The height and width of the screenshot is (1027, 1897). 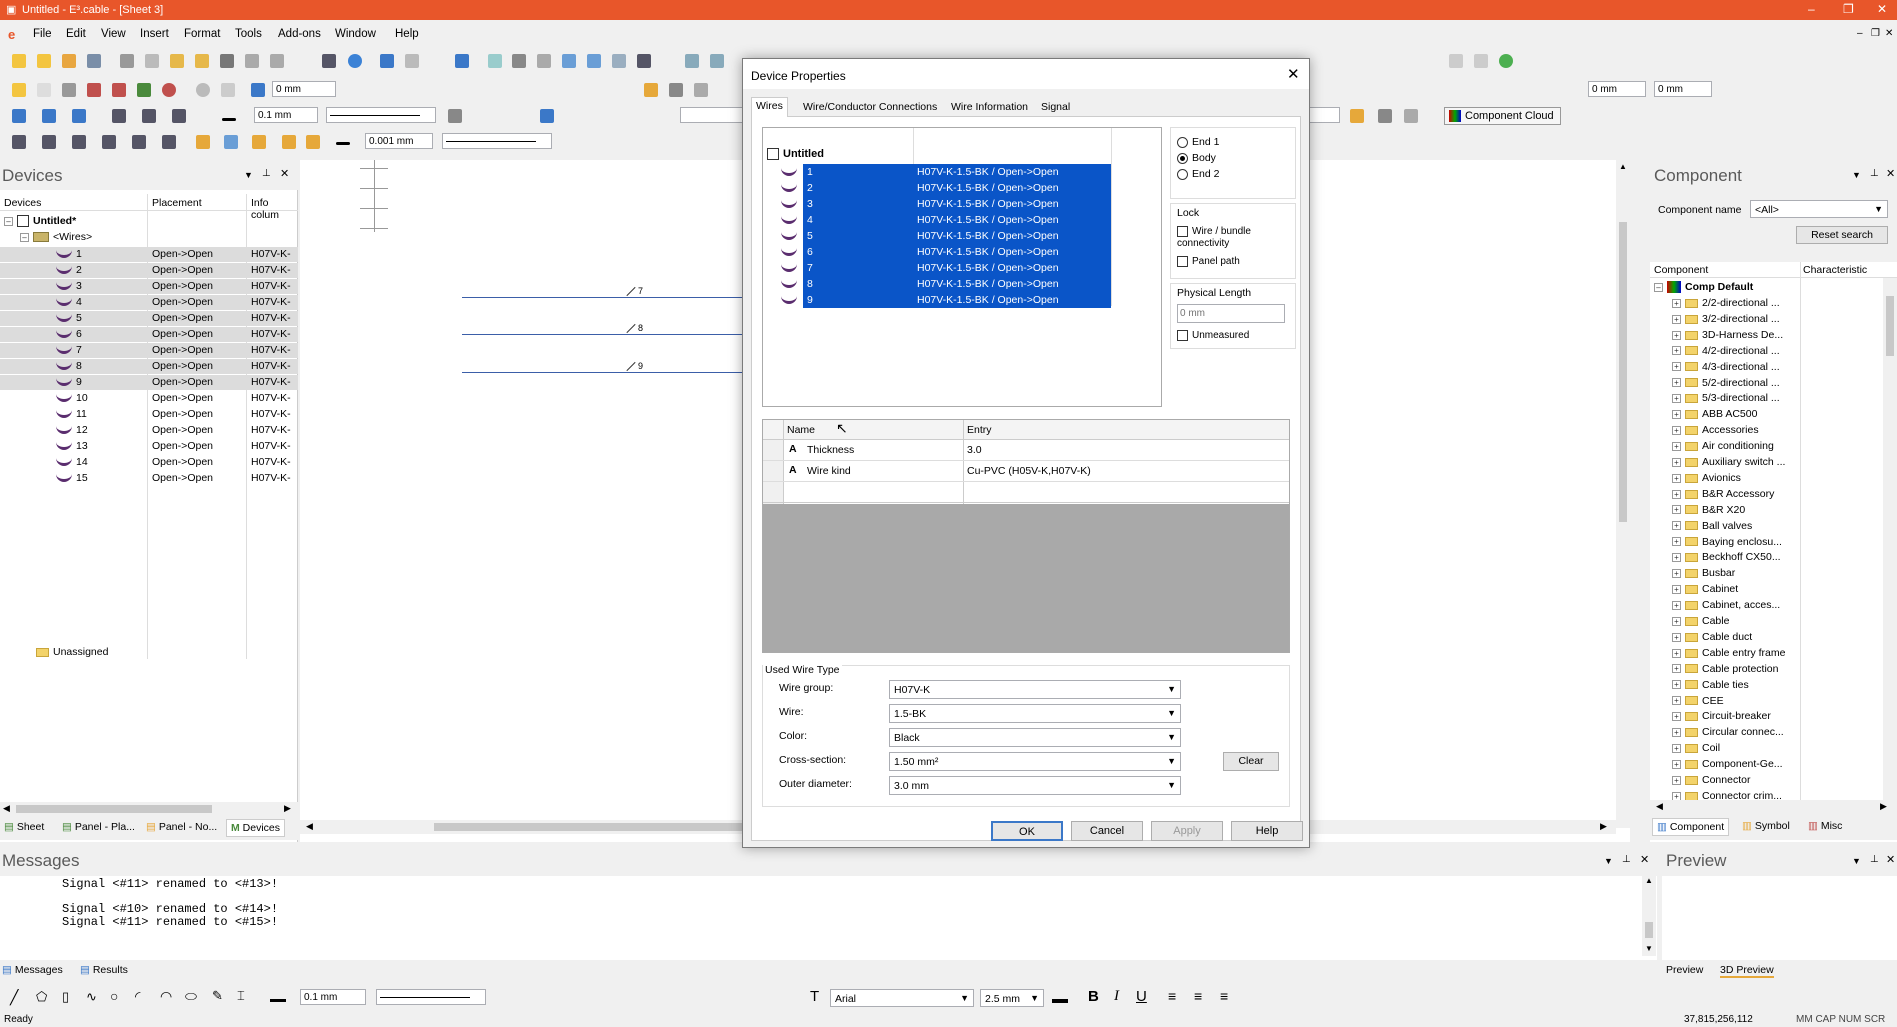 What do you see at coordinates (1411, 116) in the screenshot?
I see `tool-w-icon` at bounding box center [1411, 116].